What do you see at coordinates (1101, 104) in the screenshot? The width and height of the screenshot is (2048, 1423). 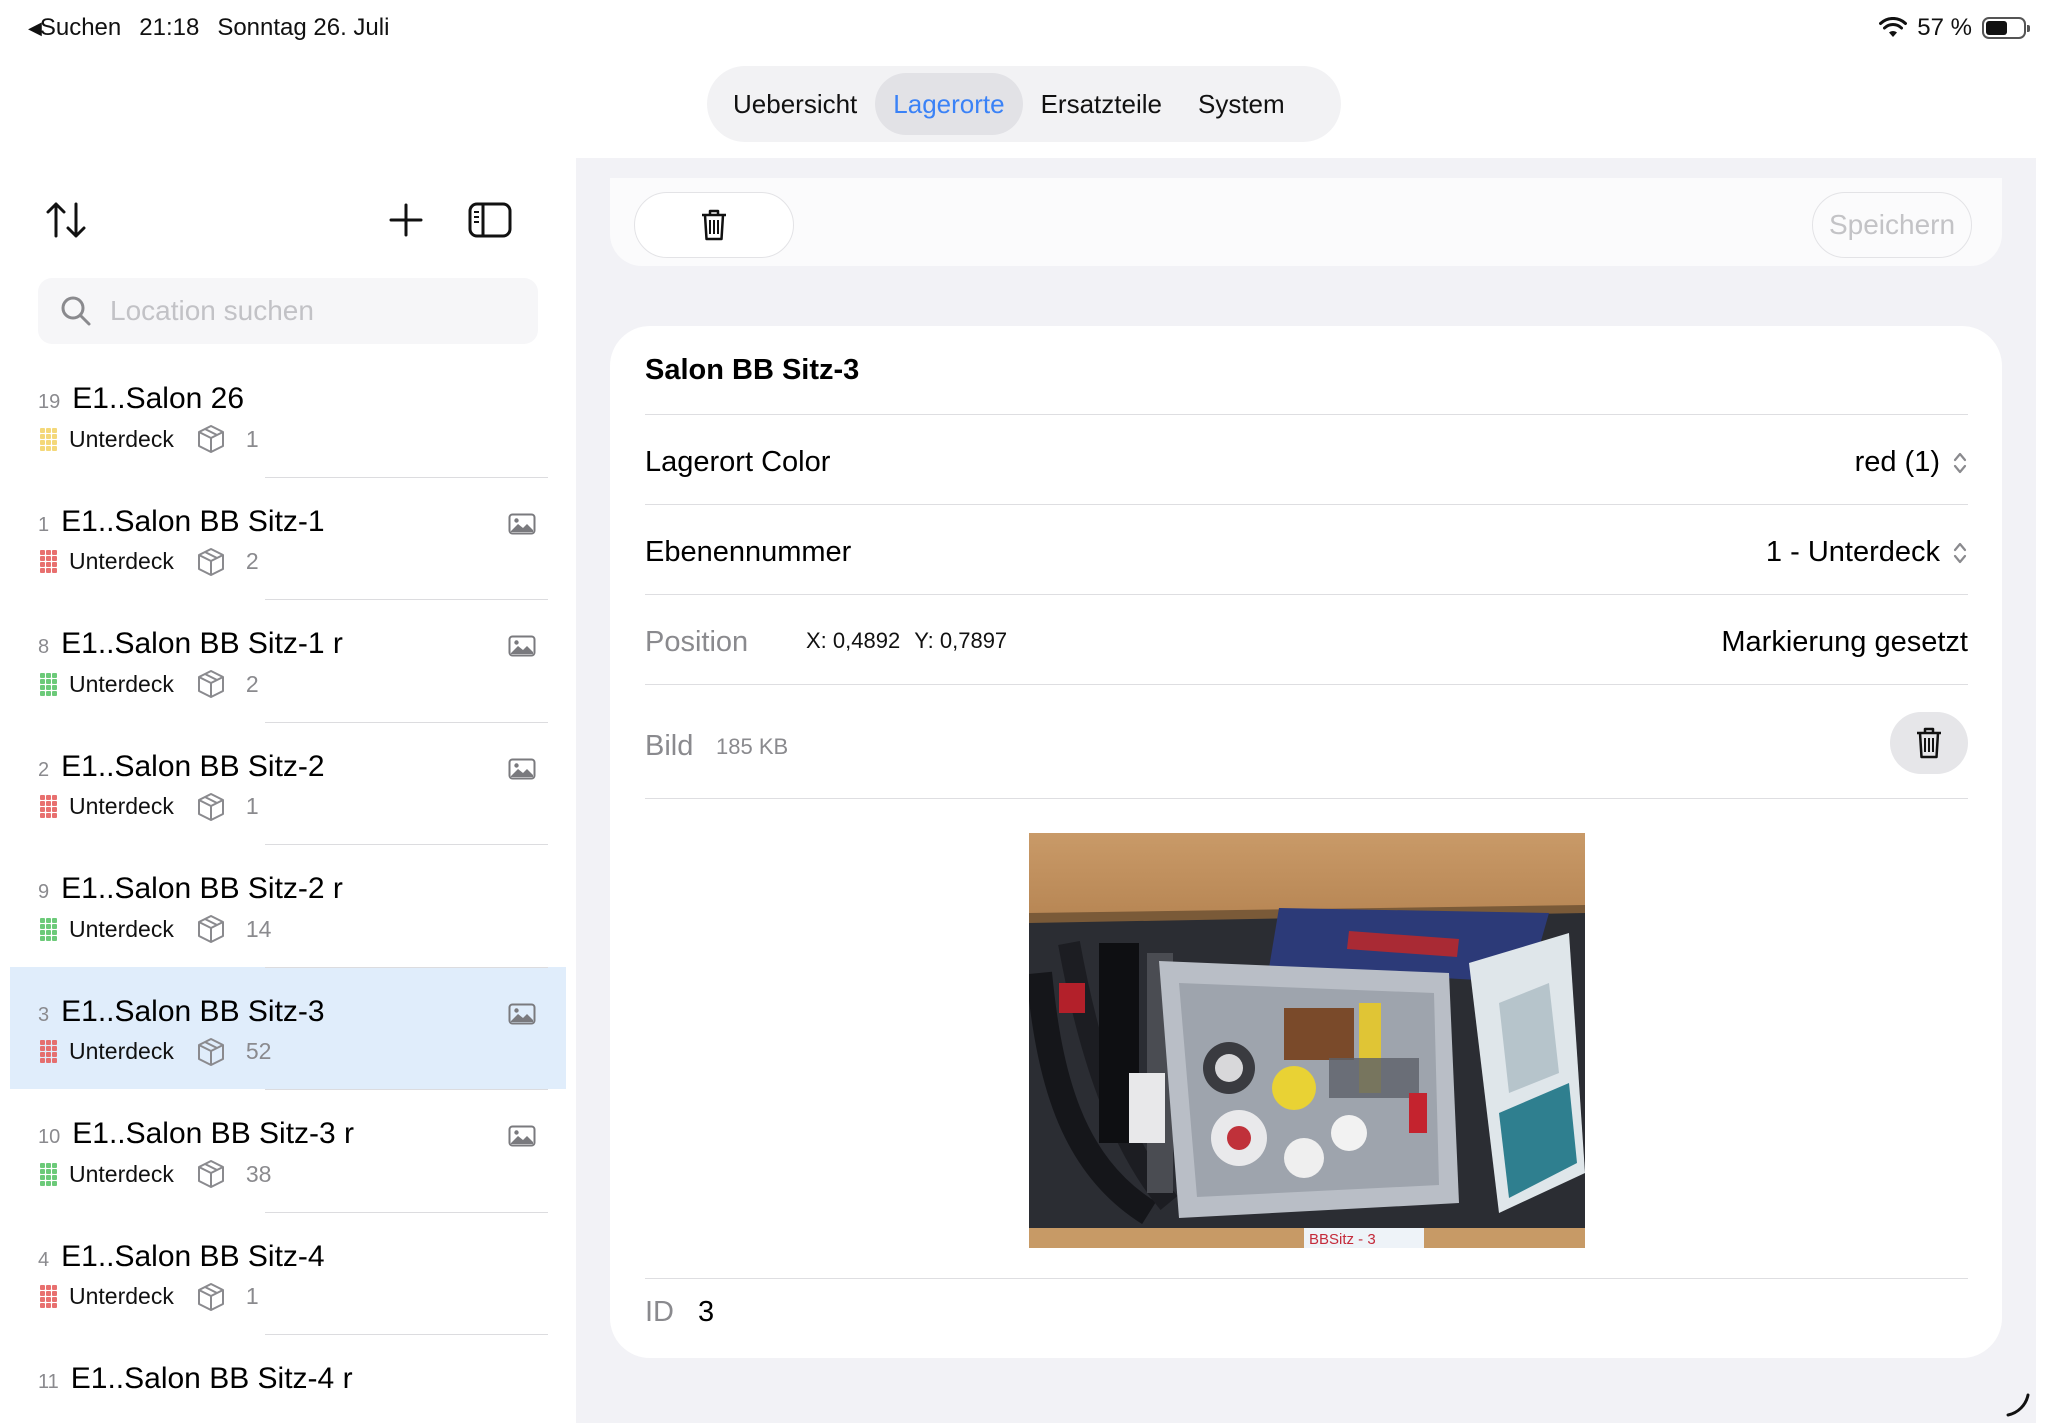 I see `tab-ersatzteile: Ersatzteile` at bounding box center [1101, 104].